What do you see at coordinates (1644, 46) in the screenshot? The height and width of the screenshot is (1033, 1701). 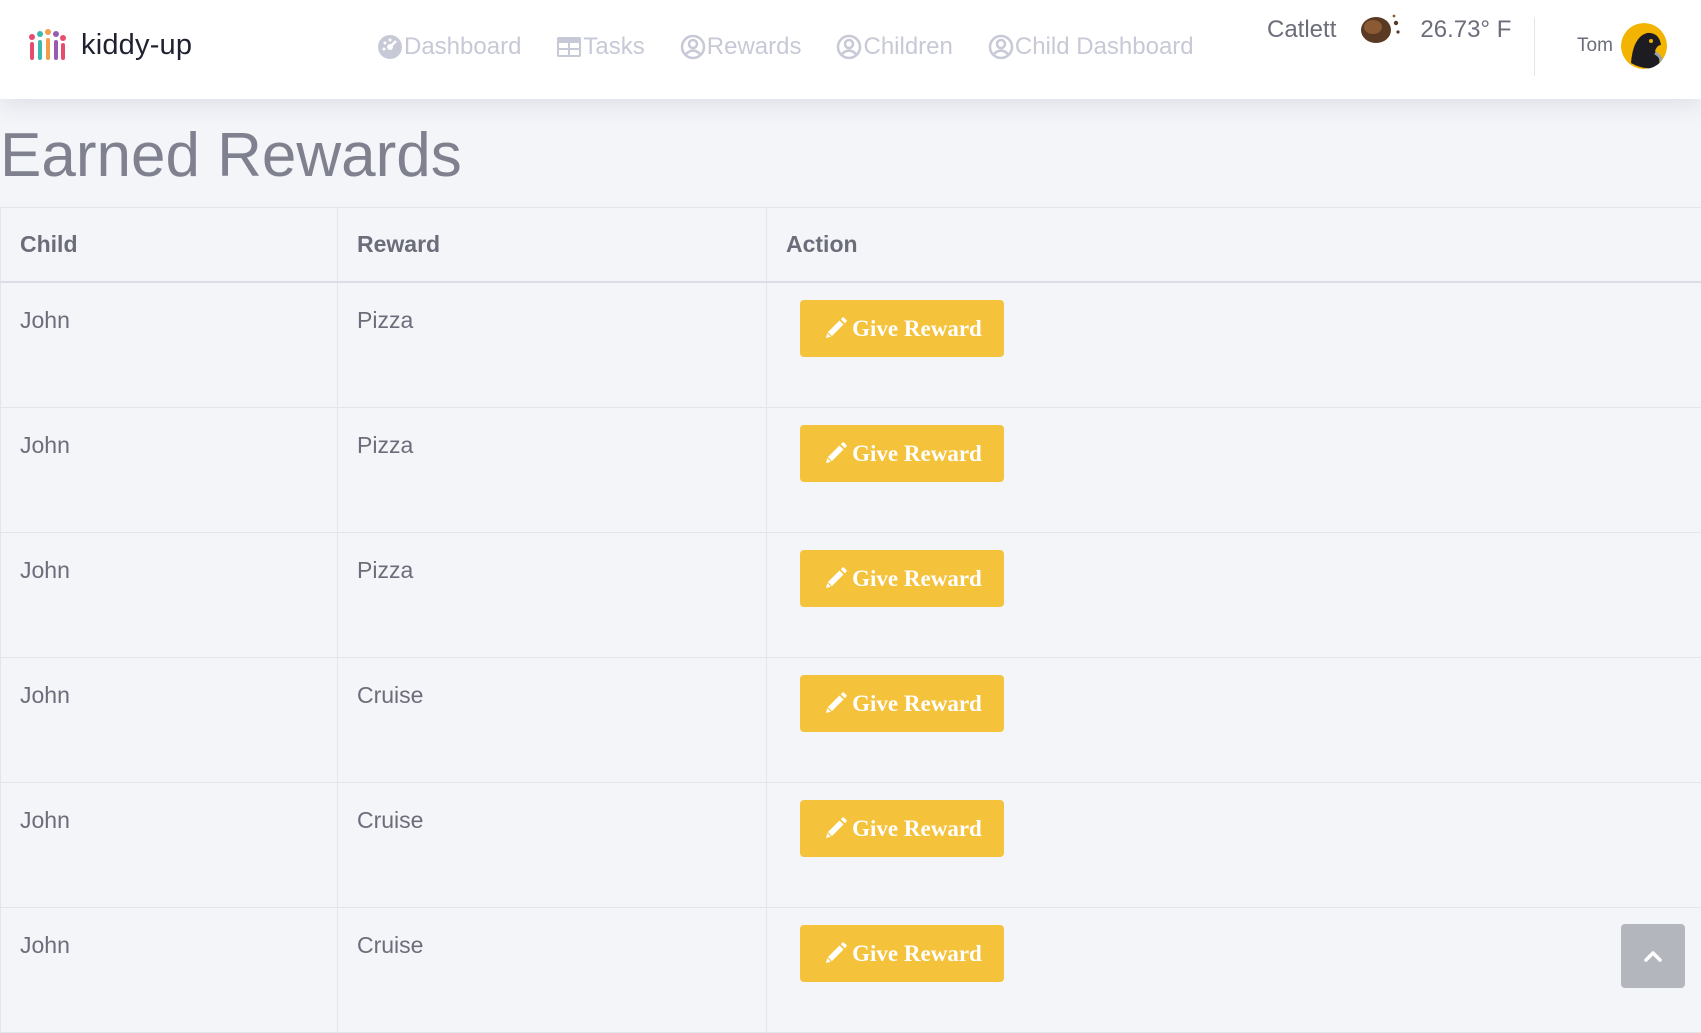 I see `avatar-icon` at bounding box center [1644, 46].